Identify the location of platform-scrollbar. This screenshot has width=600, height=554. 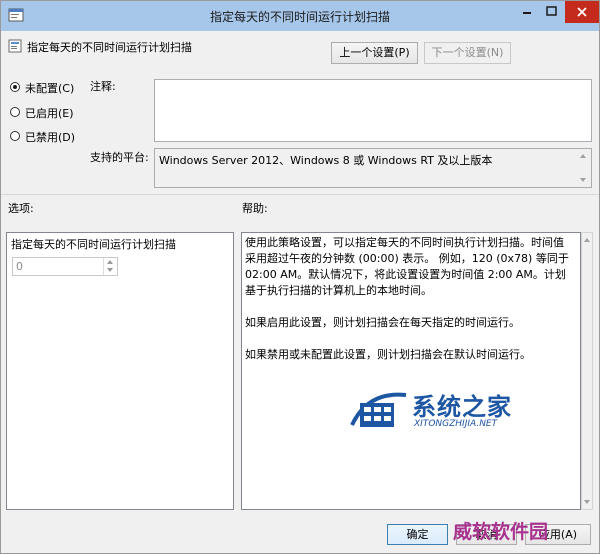
(583, 168).